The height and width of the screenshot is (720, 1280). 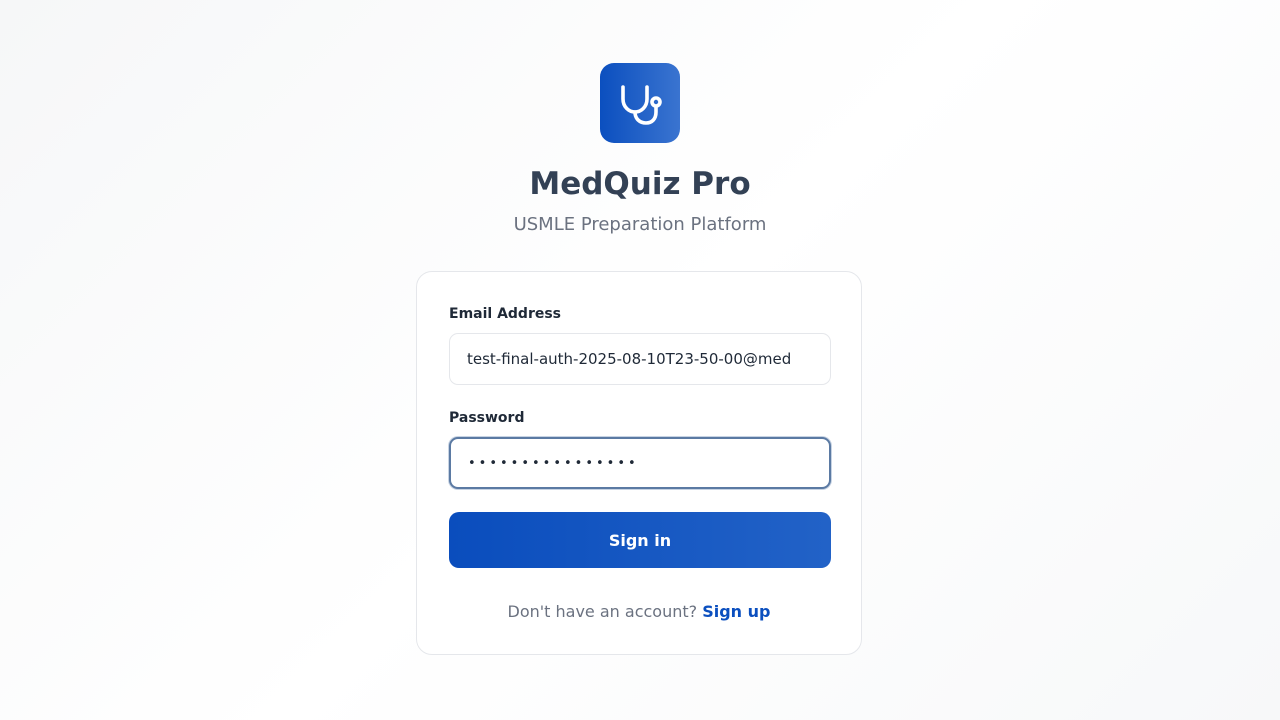 I want to click on app-logo, so click(x=640, y=103).